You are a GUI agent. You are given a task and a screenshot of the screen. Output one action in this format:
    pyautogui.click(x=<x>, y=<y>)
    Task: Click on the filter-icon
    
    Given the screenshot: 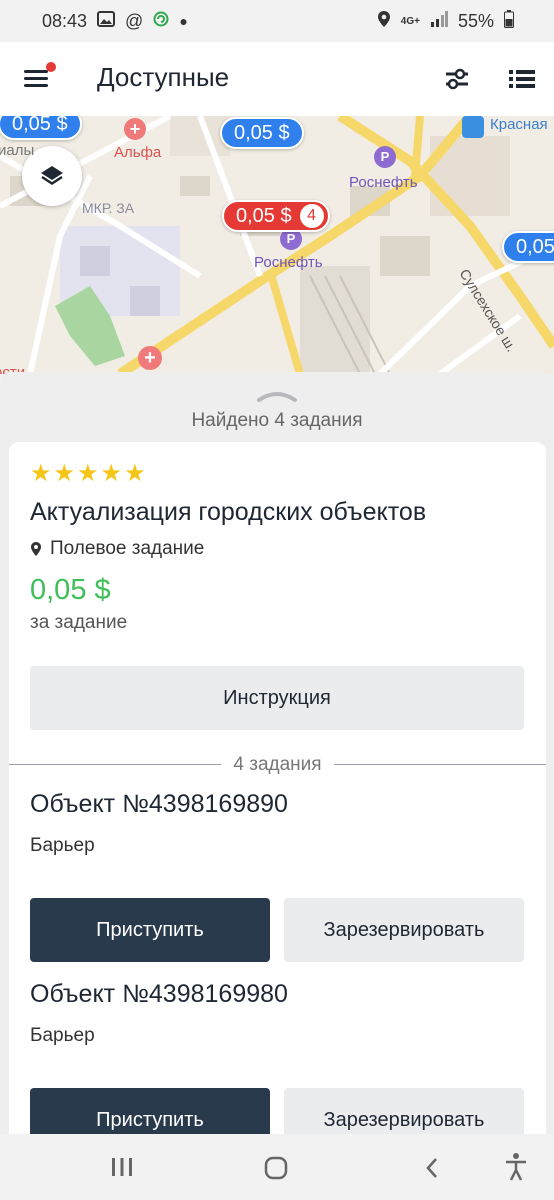 What is the action you would take?
    pyautogui.click(x=457, y=79)
    